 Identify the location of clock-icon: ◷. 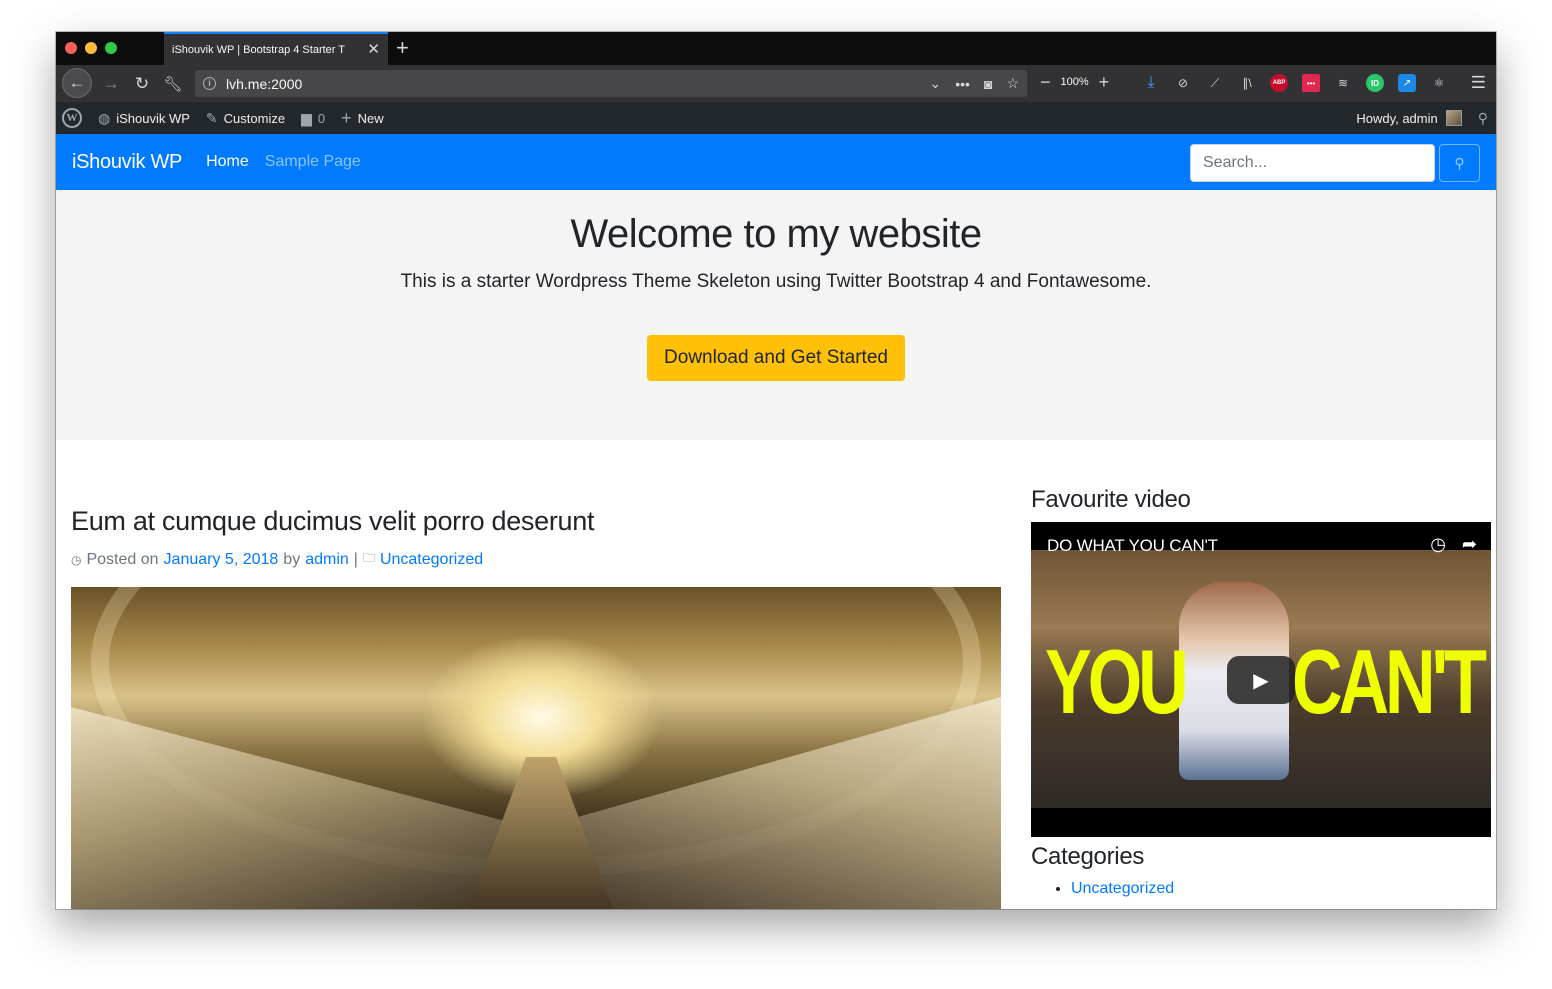
(76, 559).